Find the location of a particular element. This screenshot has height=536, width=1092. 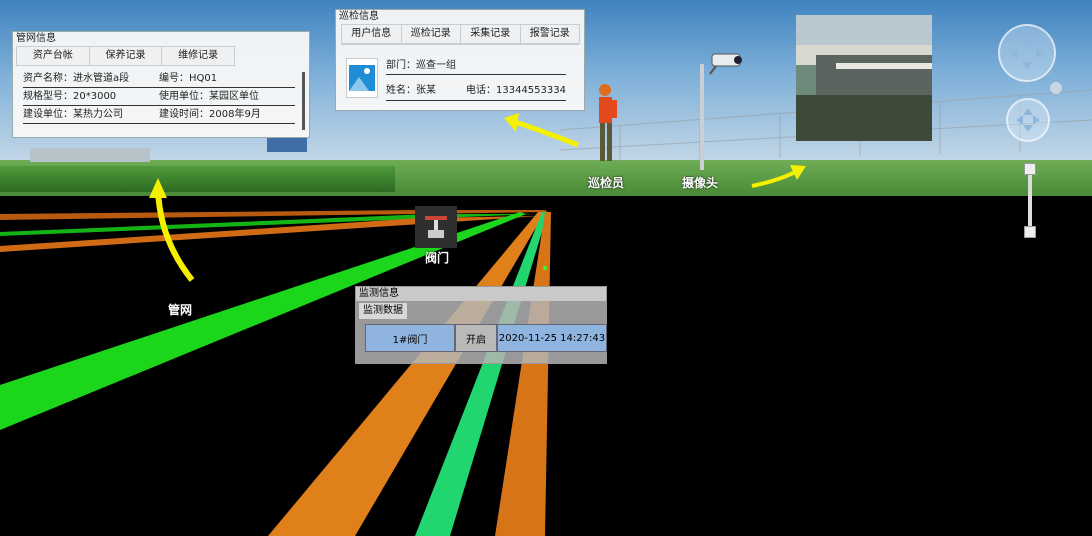

pipe-panel-title: 管网信息 is located at coordinates (36, 38).